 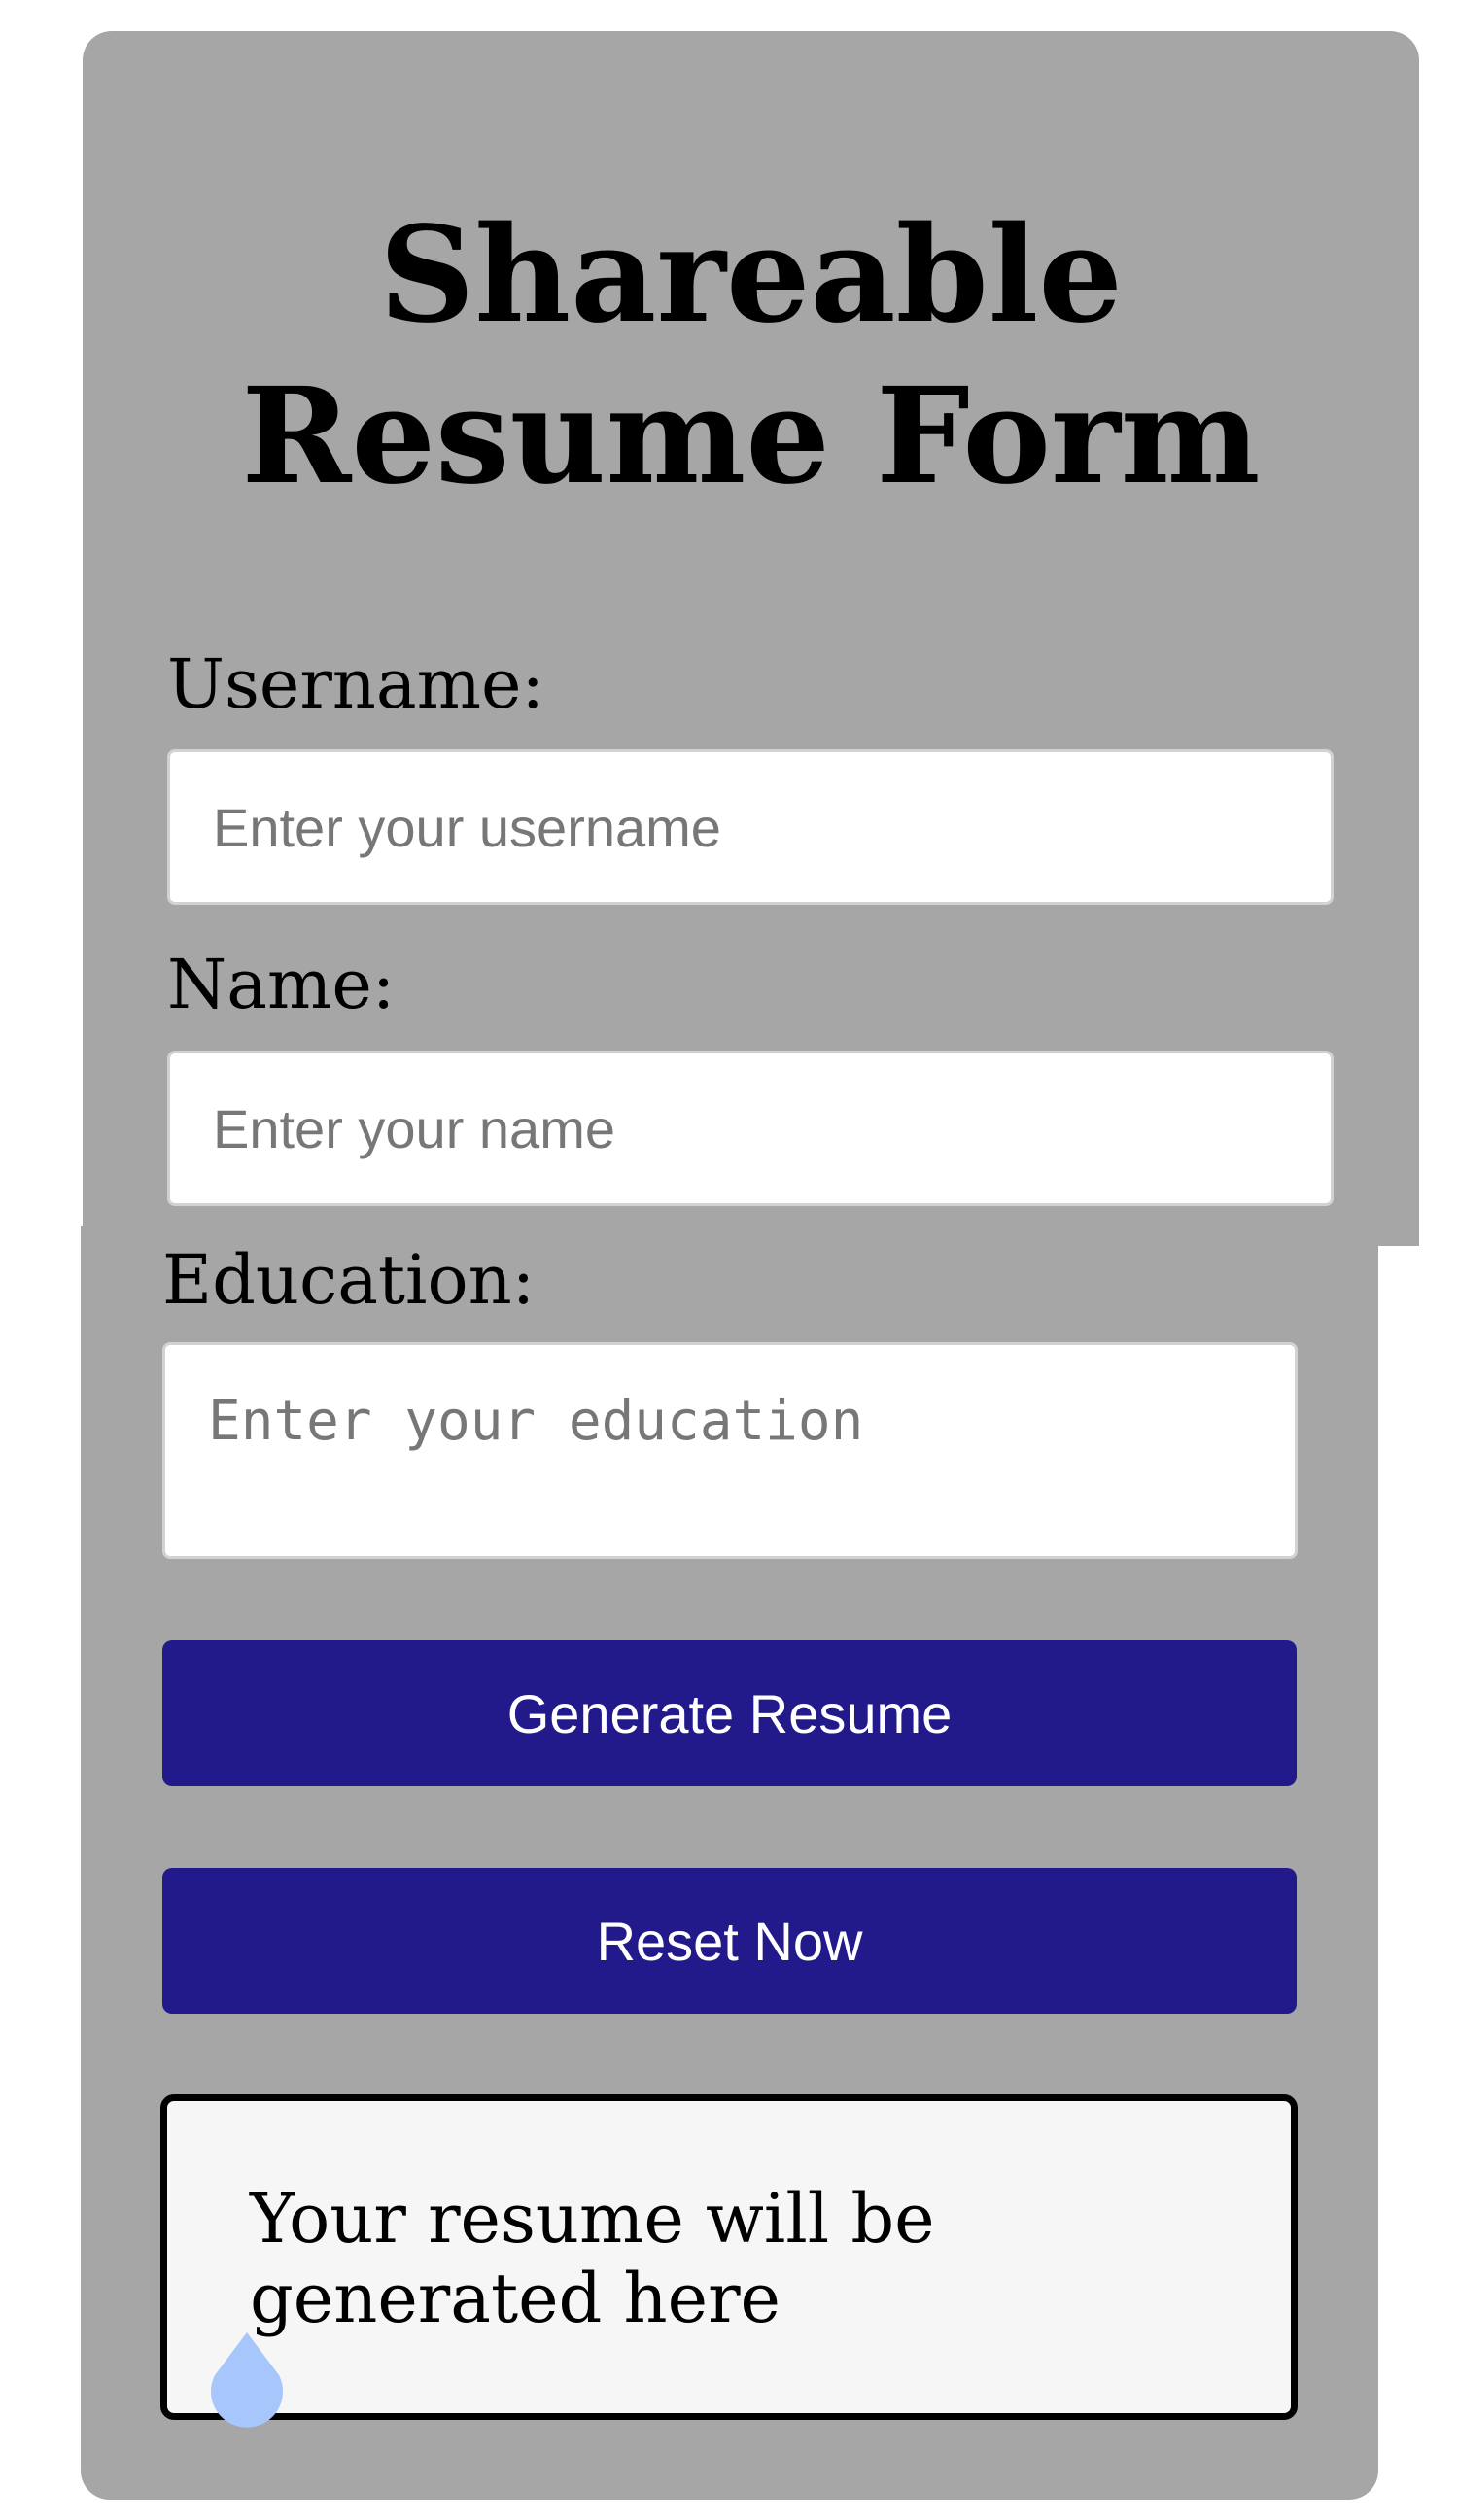 What do you see at coordinates (730, 1450) in the screenshot?
I see `education-textarea` at bounding box center [730, 1450].